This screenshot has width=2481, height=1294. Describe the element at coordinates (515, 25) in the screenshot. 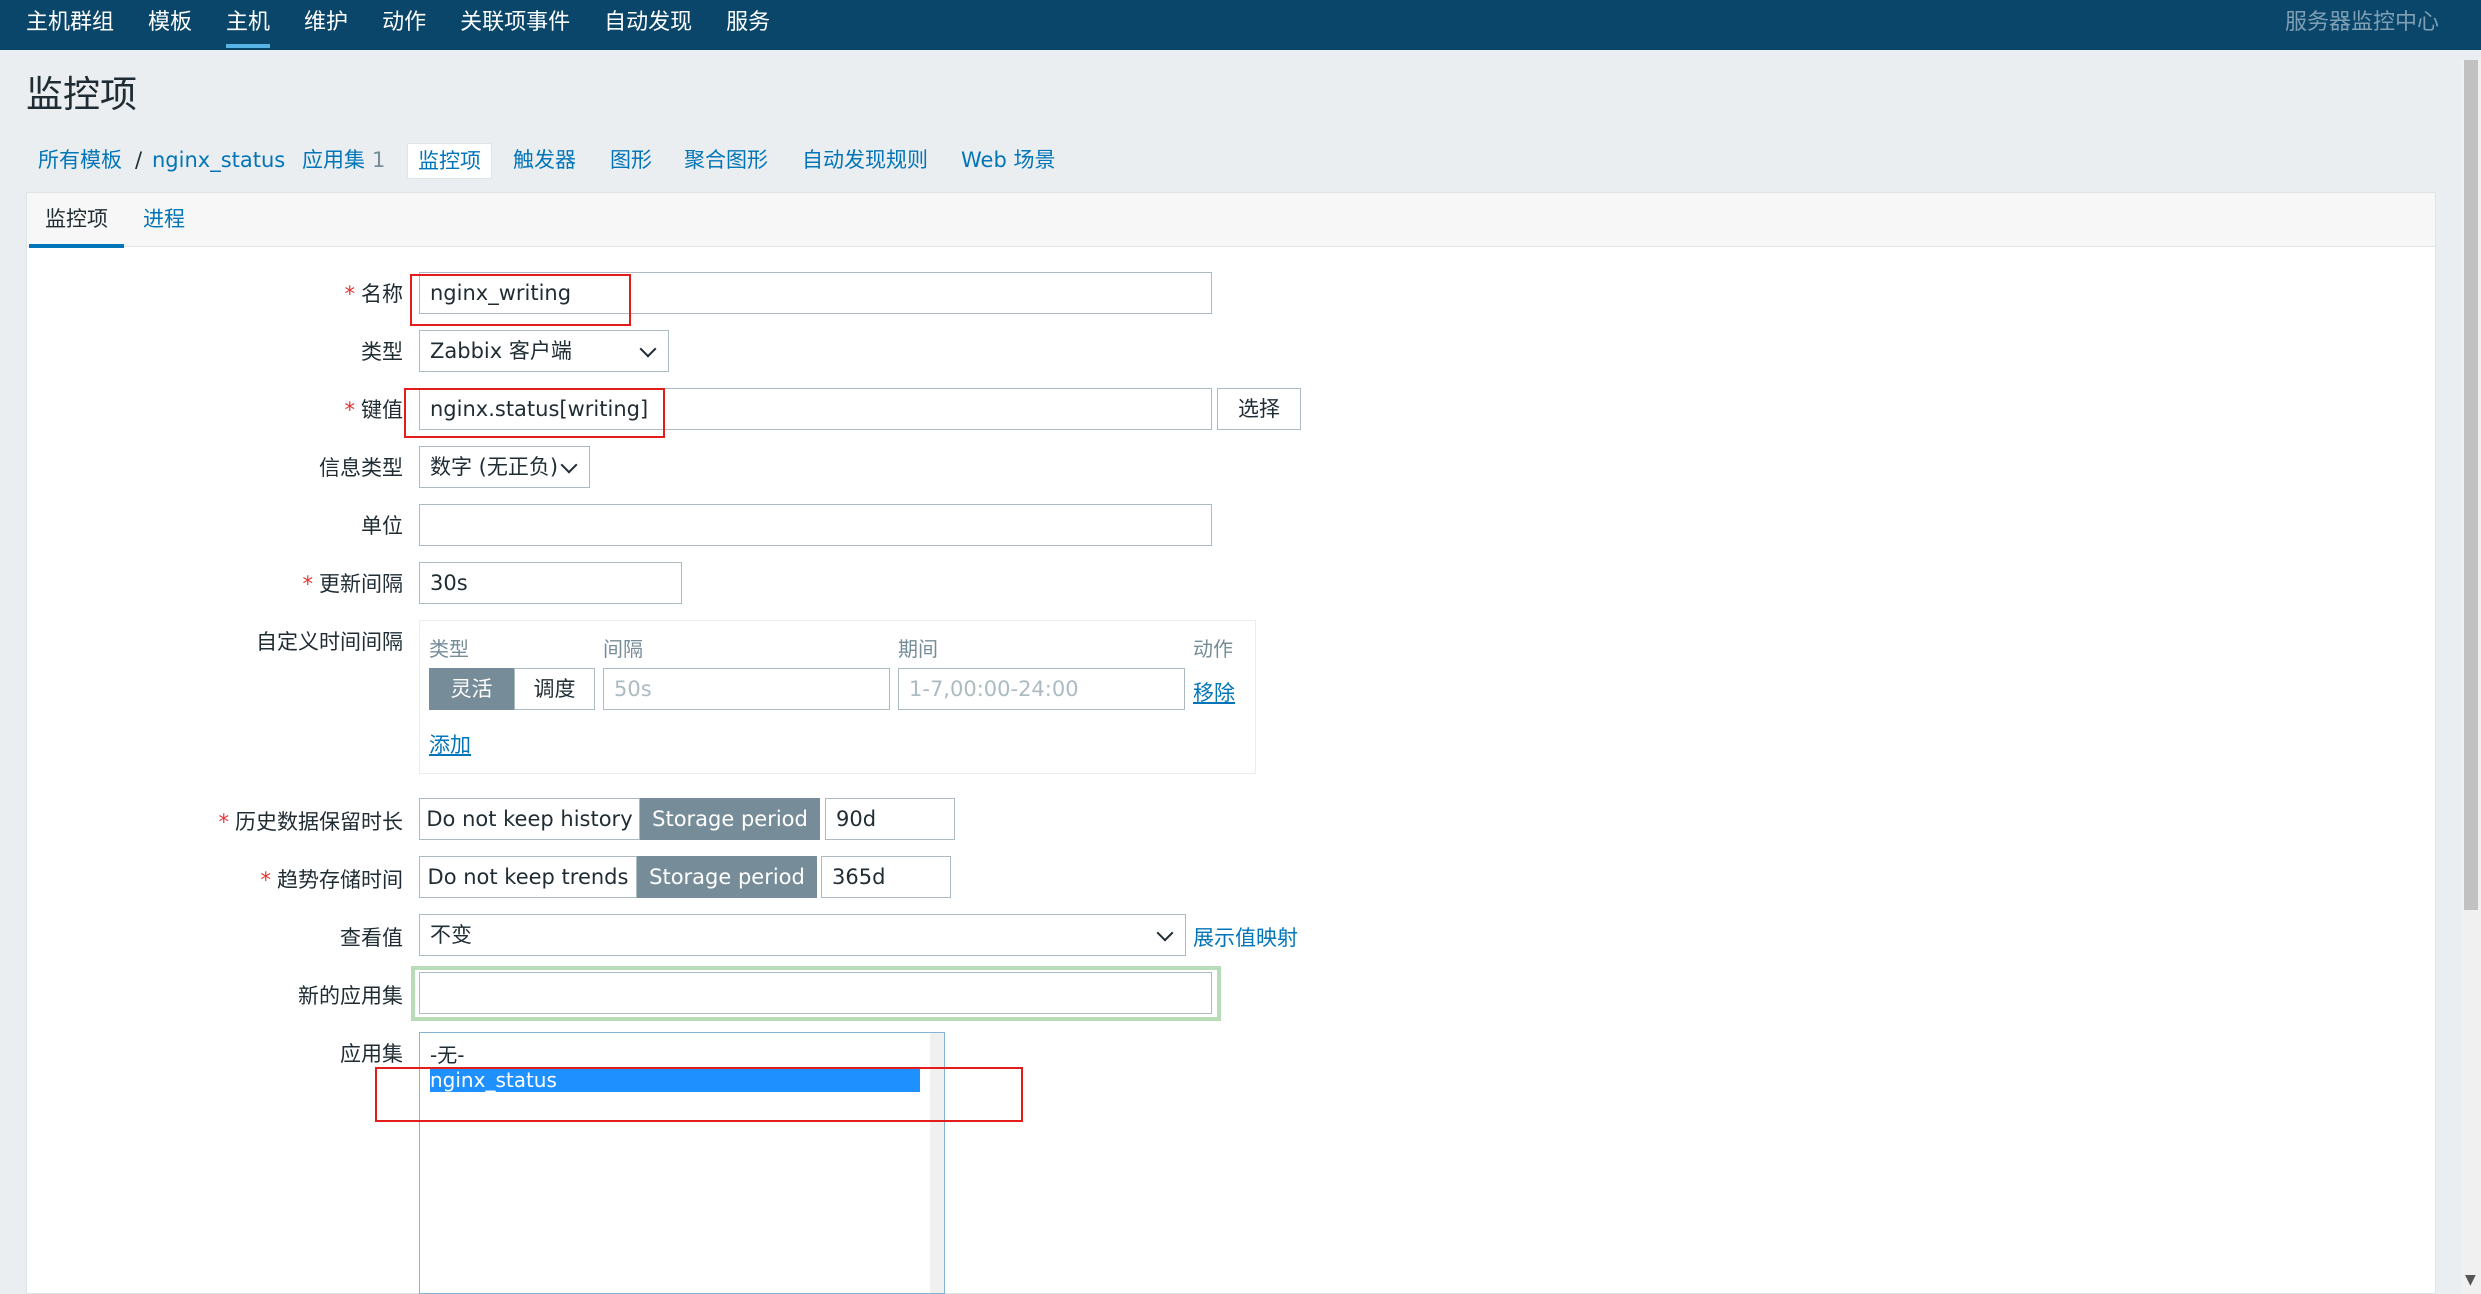

I see `menu-event-correlation: 关联项事件` at that location.